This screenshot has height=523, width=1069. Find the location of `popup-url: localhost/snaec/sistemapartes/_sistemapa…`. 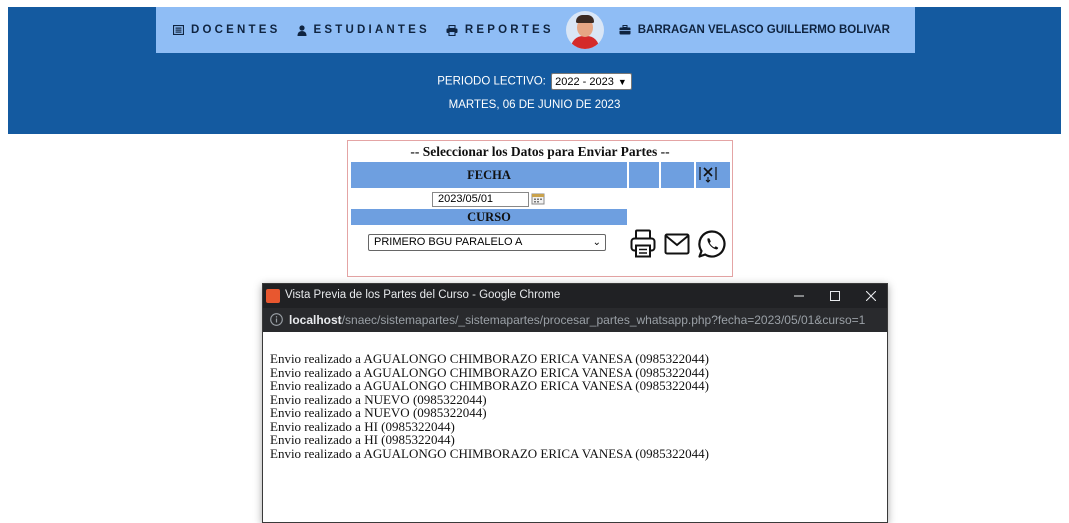

popup-url: localhost/snaec/sistemapartes/_sistemapa… is located at coordinates (577, 320).